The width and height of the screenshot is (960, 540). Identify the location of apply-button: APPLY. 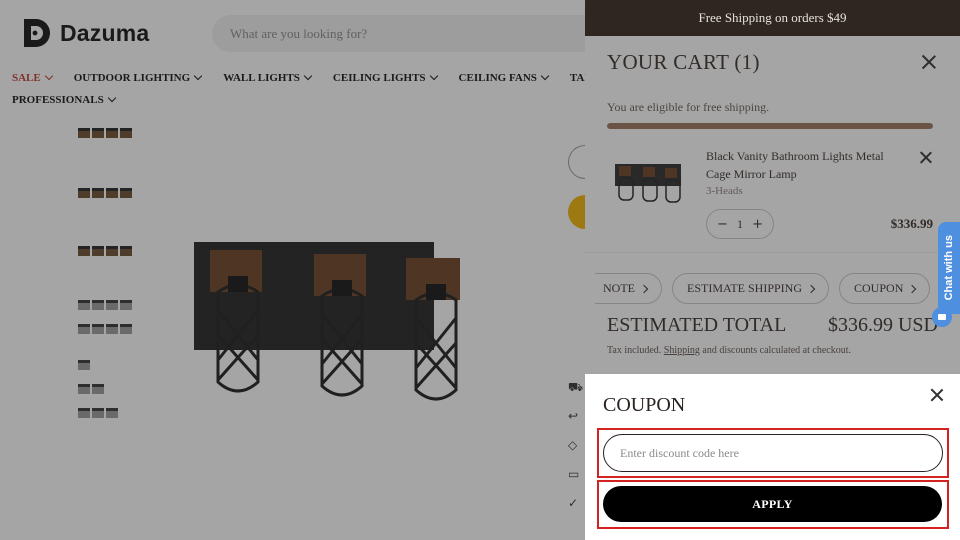
(772, 504).